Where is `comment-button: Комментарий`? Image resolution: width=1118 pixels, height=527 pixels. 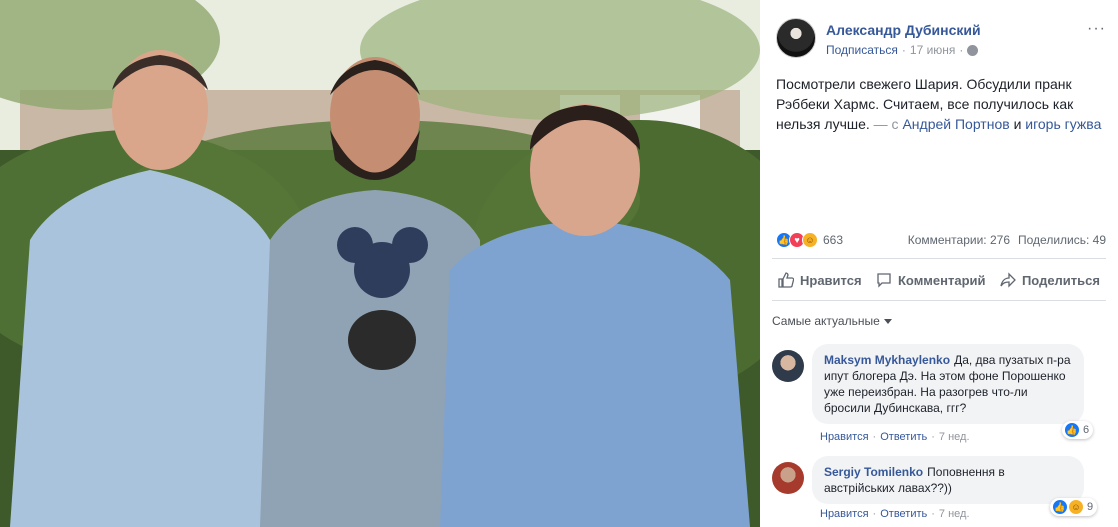 comment-button: Комментарий is located at coordinates (931, 280).